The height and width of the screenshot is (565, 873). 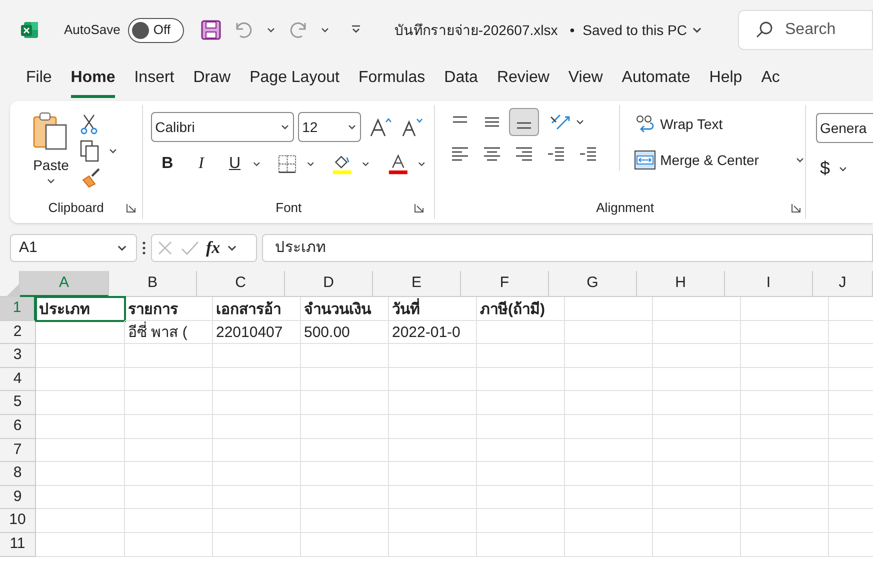 I want to click on ribbon-tab: Ac, so click(x=770, y=82).